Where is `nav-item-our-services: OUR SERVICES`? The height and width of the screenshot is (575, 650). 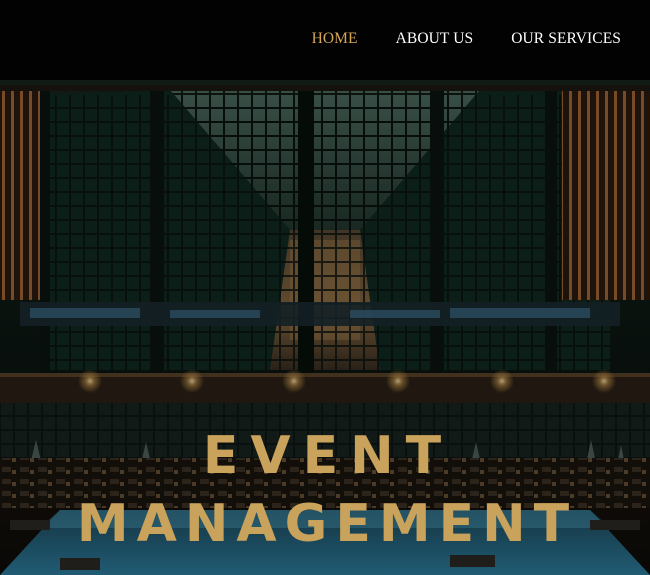
nav-item-our-services: OUR SERVICES is located at coordinates (566, 39).